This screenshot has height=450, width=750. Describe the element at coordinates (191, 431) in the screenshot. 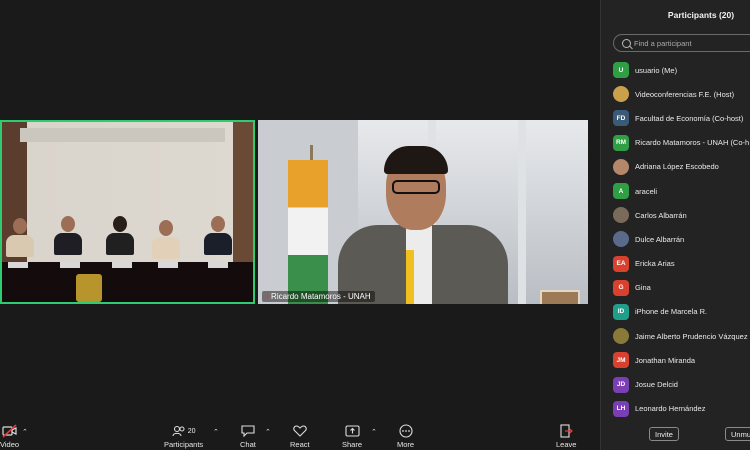

I see `participants-count: 20` at that location.